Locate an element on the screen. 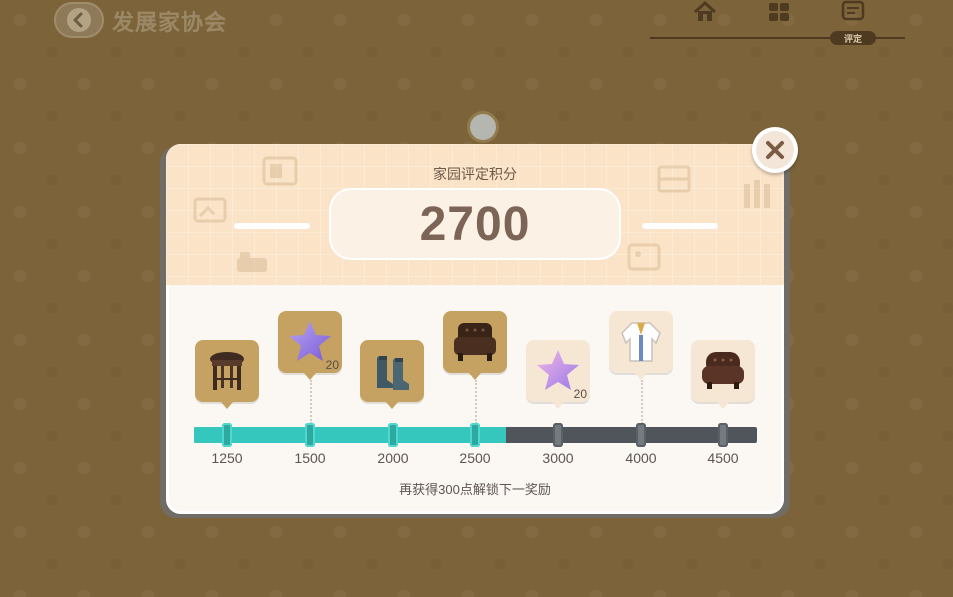  reward-card-2000 is located at coordinates (392, 374).